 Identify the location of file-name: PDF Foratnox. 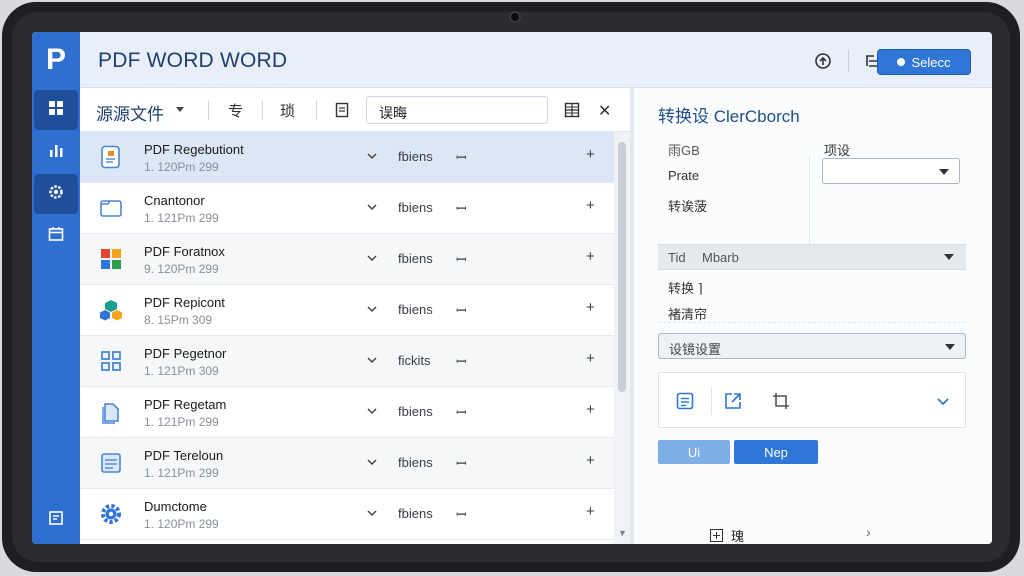
(184, 251).